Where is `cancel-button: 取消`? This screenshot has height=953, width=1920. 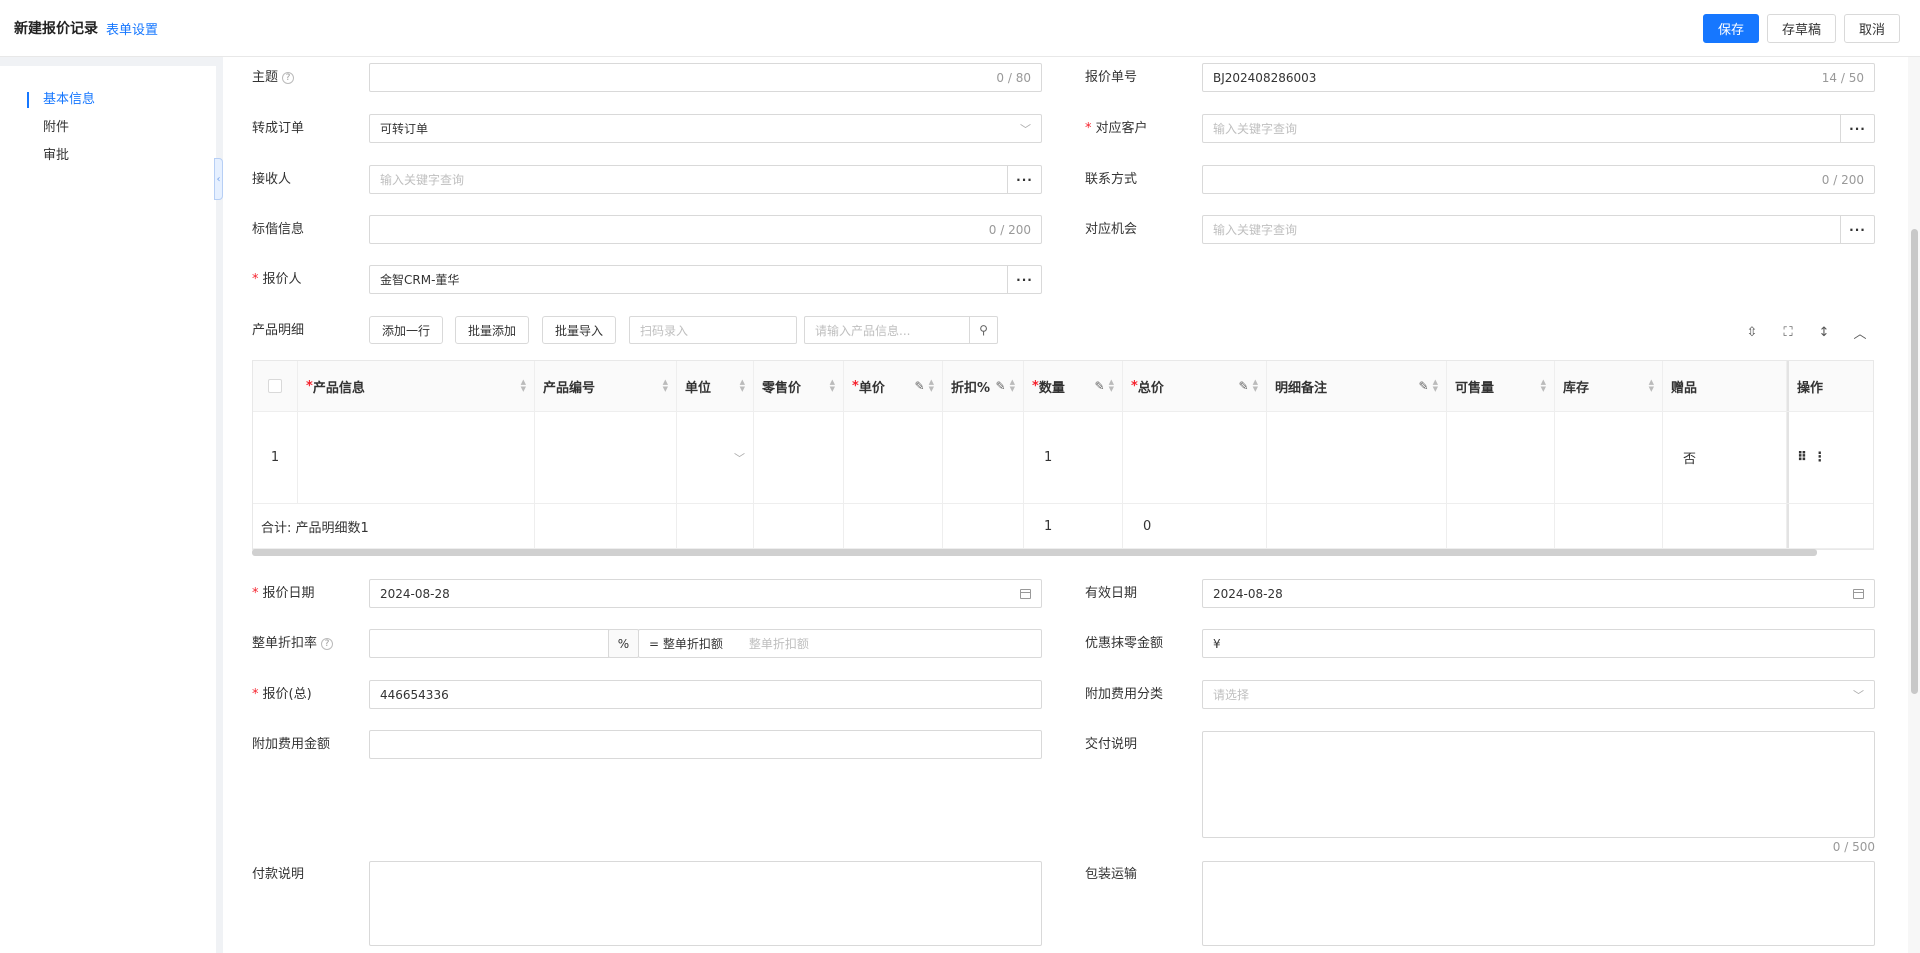
cancel-button: 取消 is located at coordinates (1871, 28).